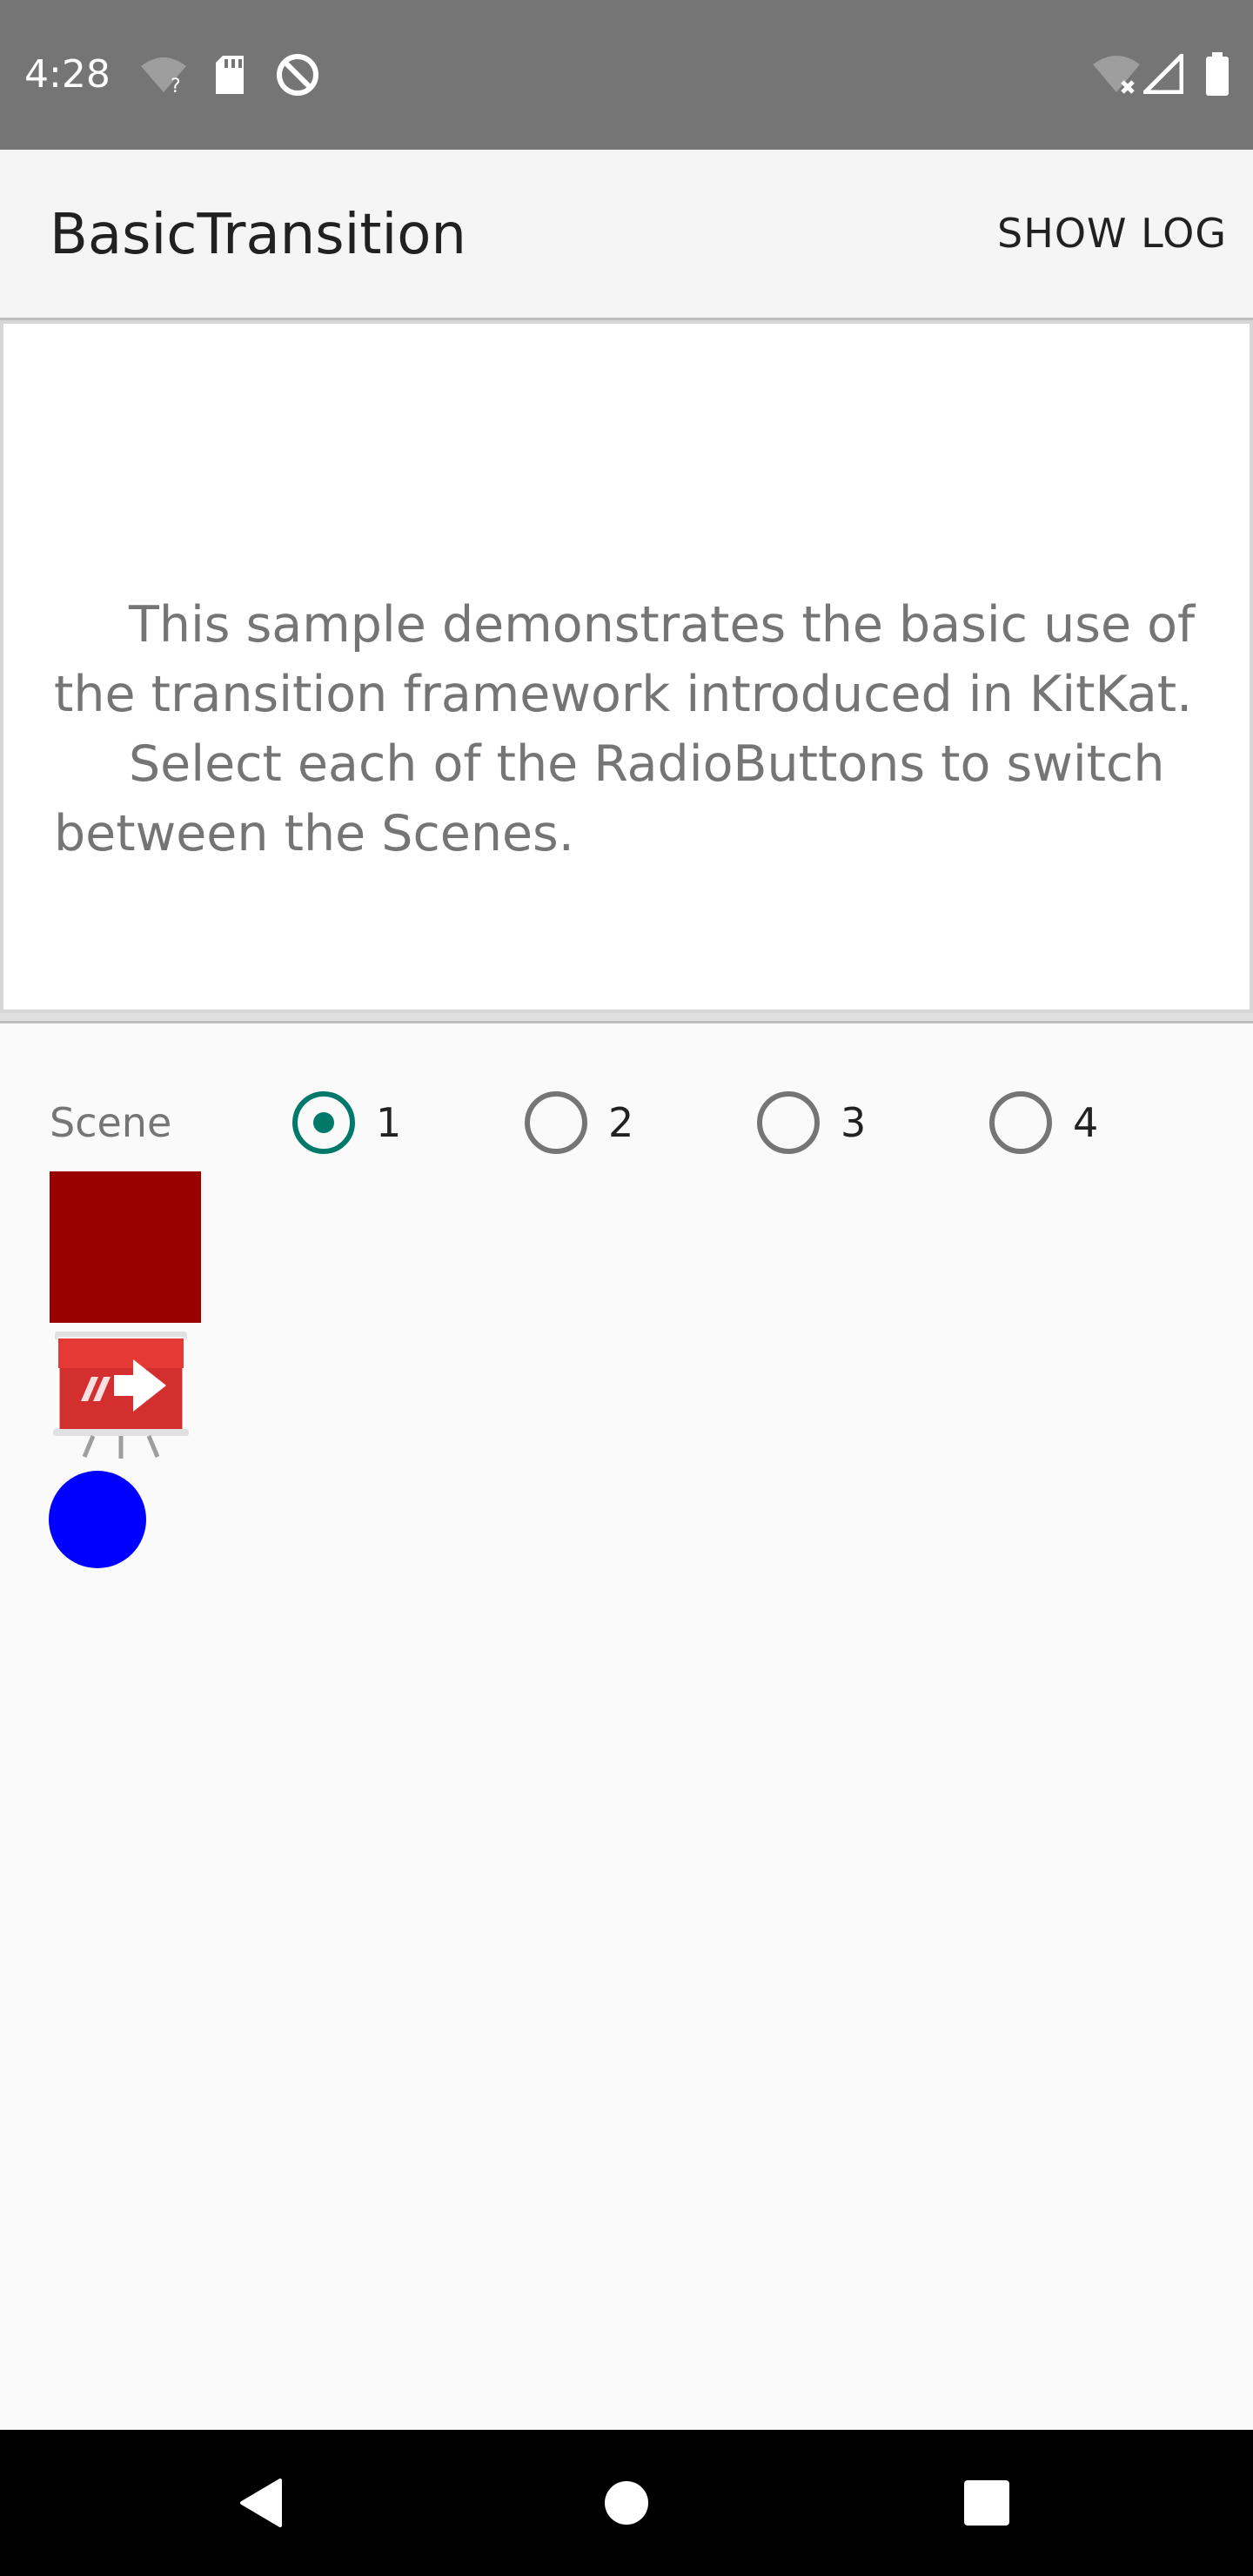 The height and width of the screenshot is (2576, 1253). What do you see at coordinates (621, 1122) in the screenshot?
I see `scene-radio-label: 2` at bounding box center [621, 1122].